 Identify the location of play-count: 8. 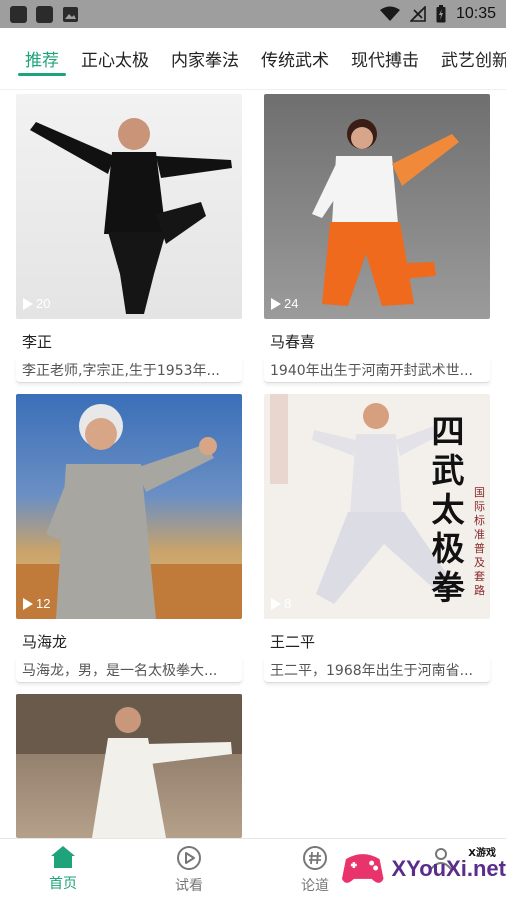
(280, 603).